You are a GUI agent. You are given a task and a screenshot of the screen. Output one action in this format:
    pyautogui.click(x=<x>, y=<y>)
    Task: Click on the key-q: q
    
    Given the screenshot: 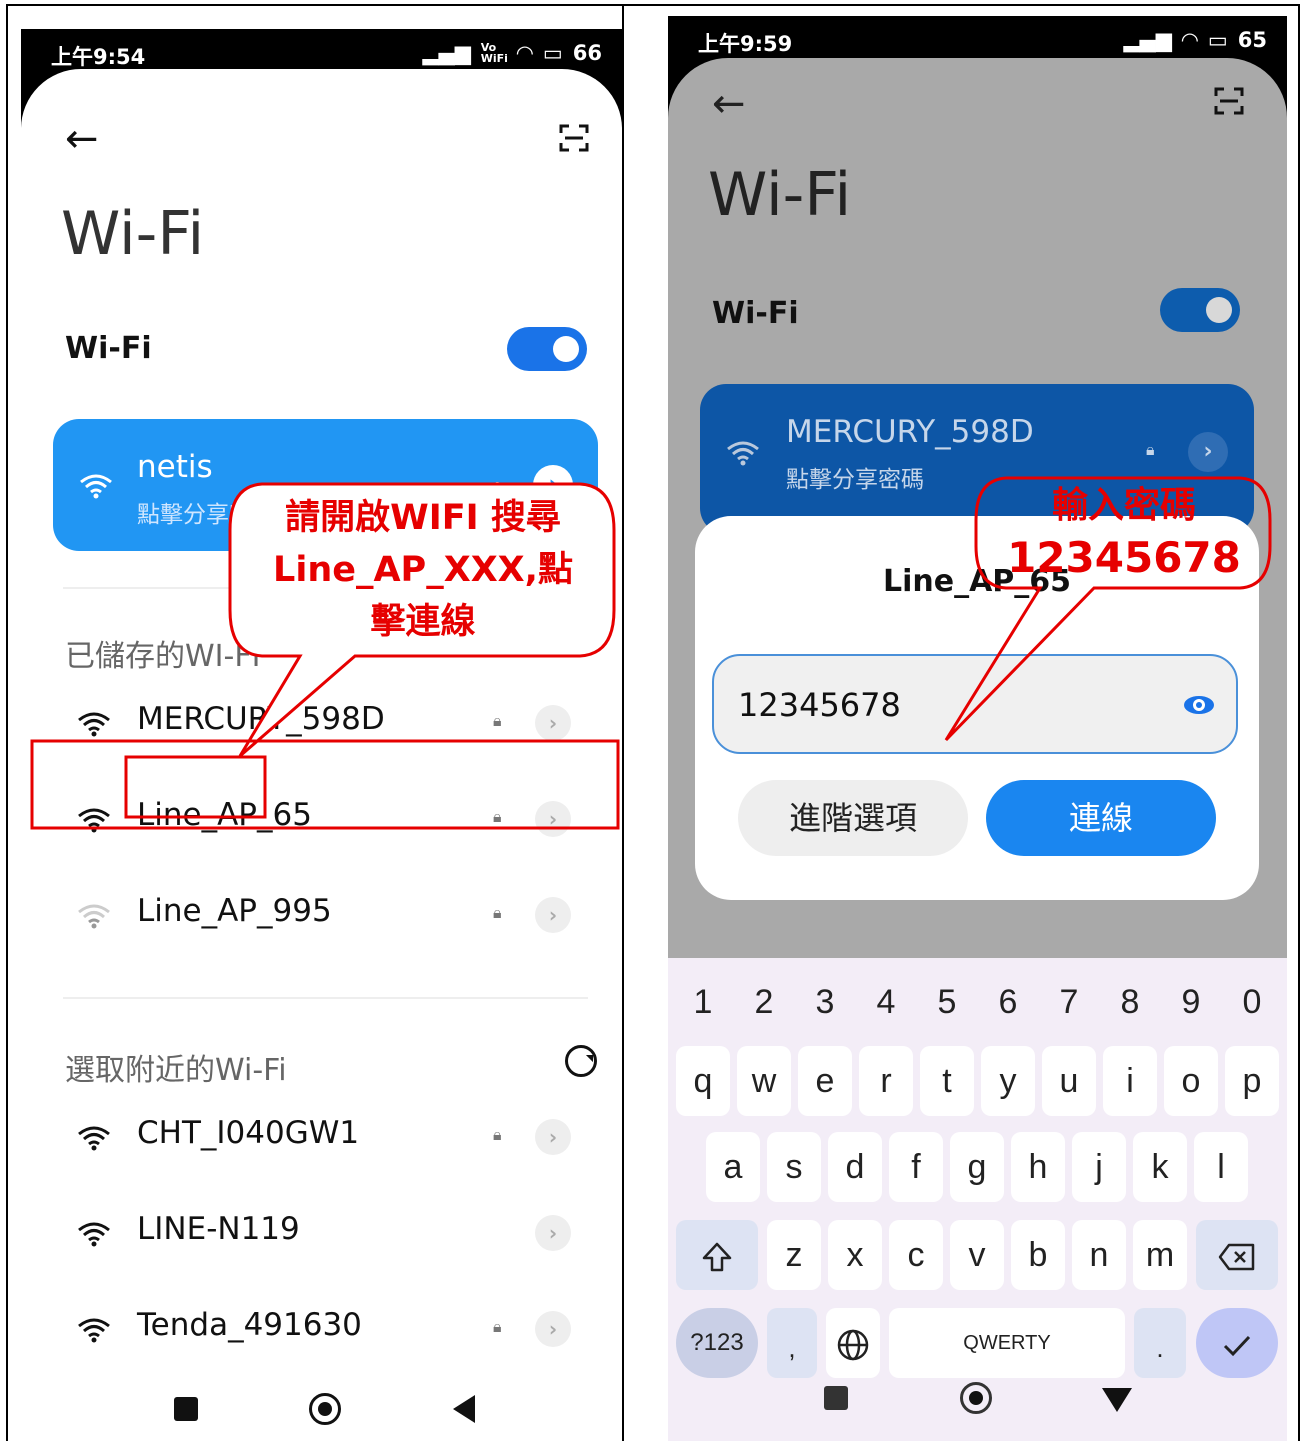 What is the action you would take?
    pyautogui.click(x=703, y=1081)
    